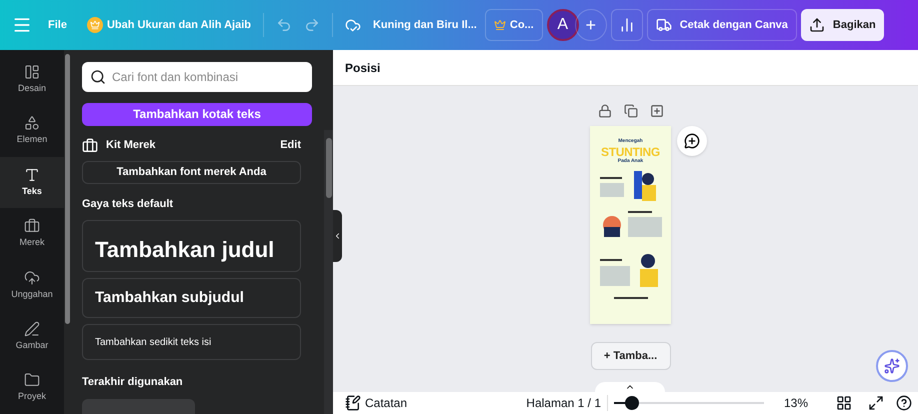  I want to click on cloud-check-icon, so click(352, 25).